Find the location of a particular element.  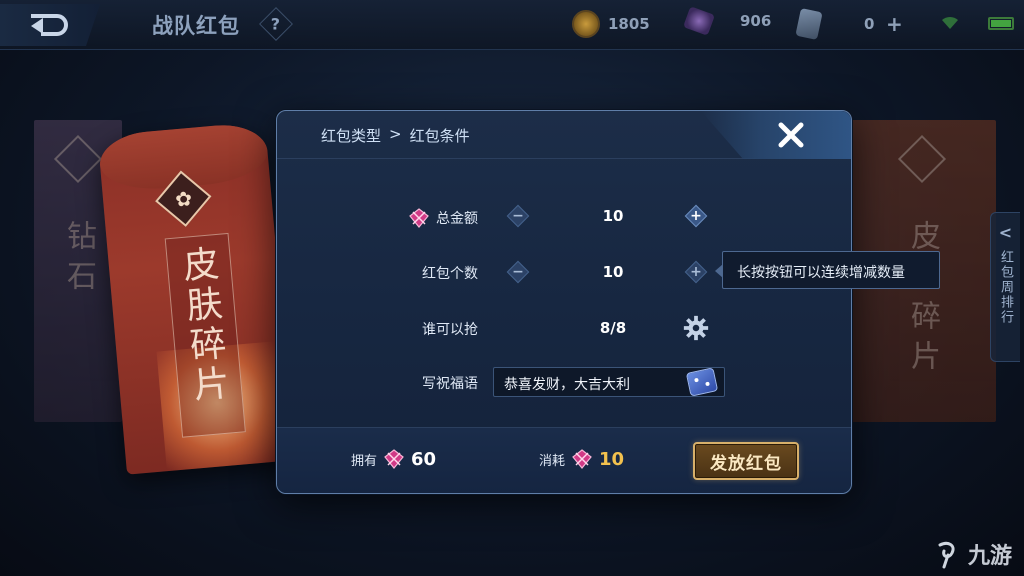

back-button is located at coordinates (50, 25).